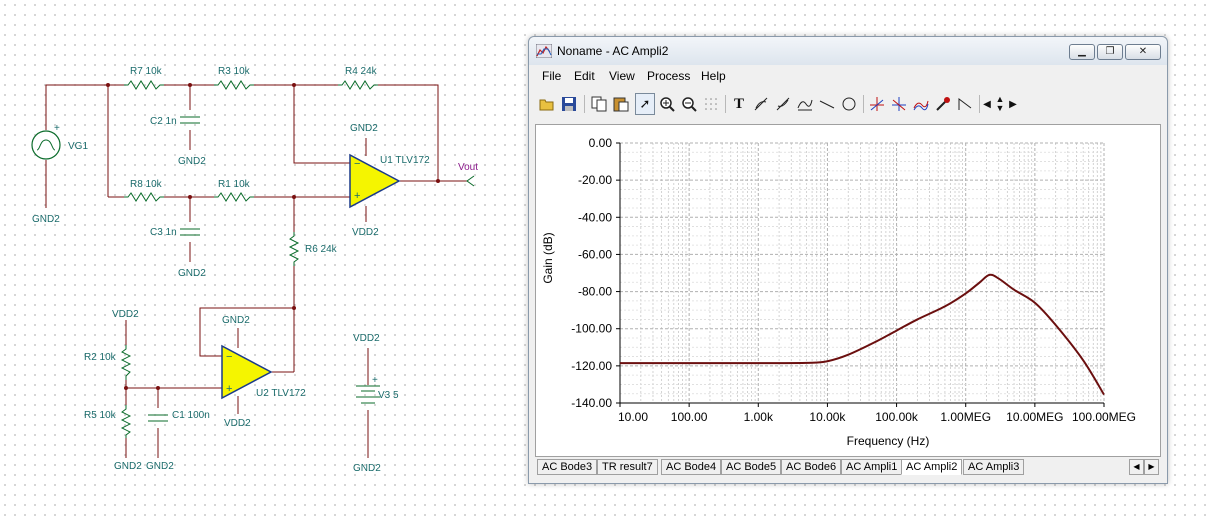 The width and height of the screenshot is (1207, 518). Describe the element at coordinates (877, 104) in the screenshot. I see `marker-a-button` at that location.